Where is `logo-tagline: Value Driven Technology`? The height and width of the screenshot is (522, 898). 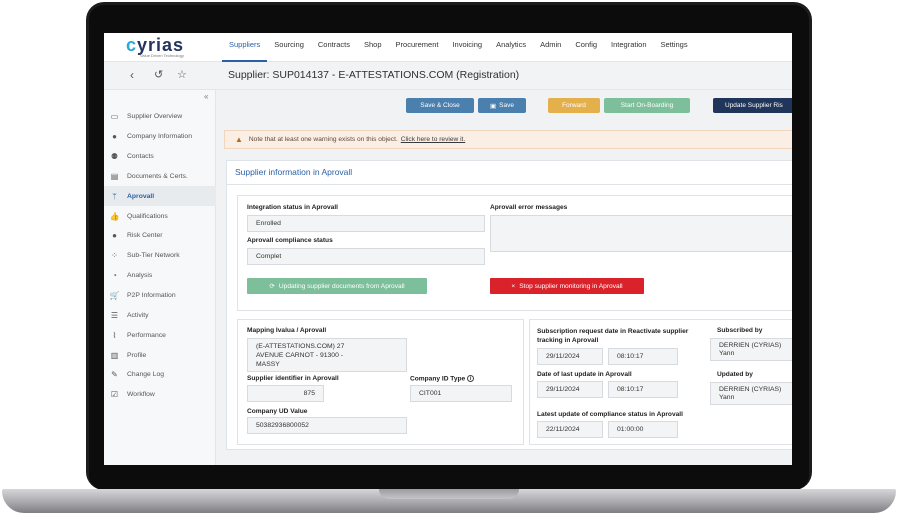
logo-tagline: Value Driven Technology is located at coordinates (162, 55).